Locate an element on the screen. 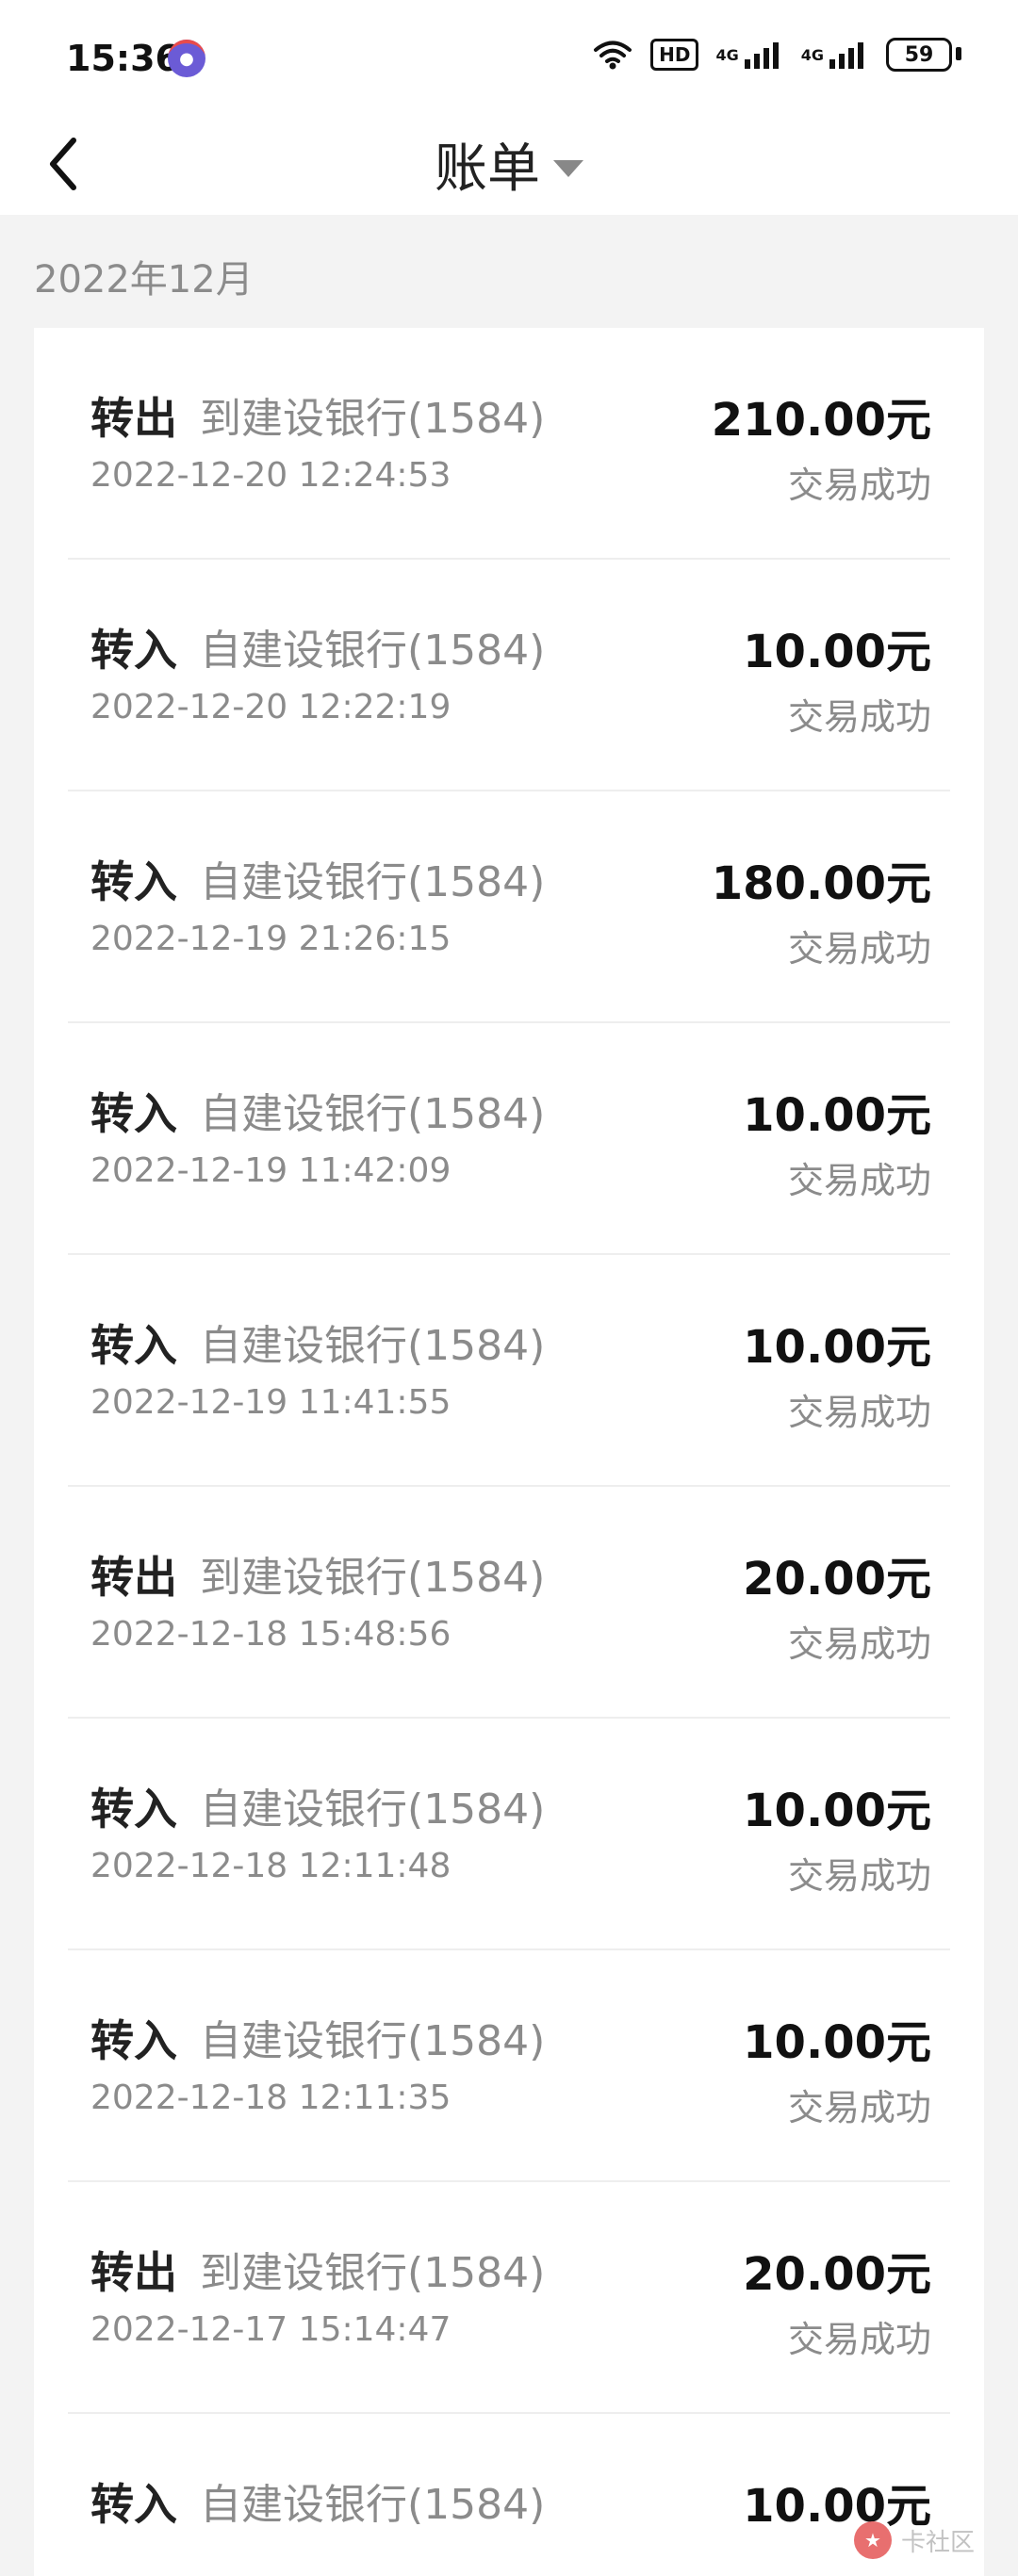 Image resolution: width=1018 pixels, height=2576 pixels. transaction-datetime: 2022-12-18 12:11:48 is located at coordinates (271, 1866).